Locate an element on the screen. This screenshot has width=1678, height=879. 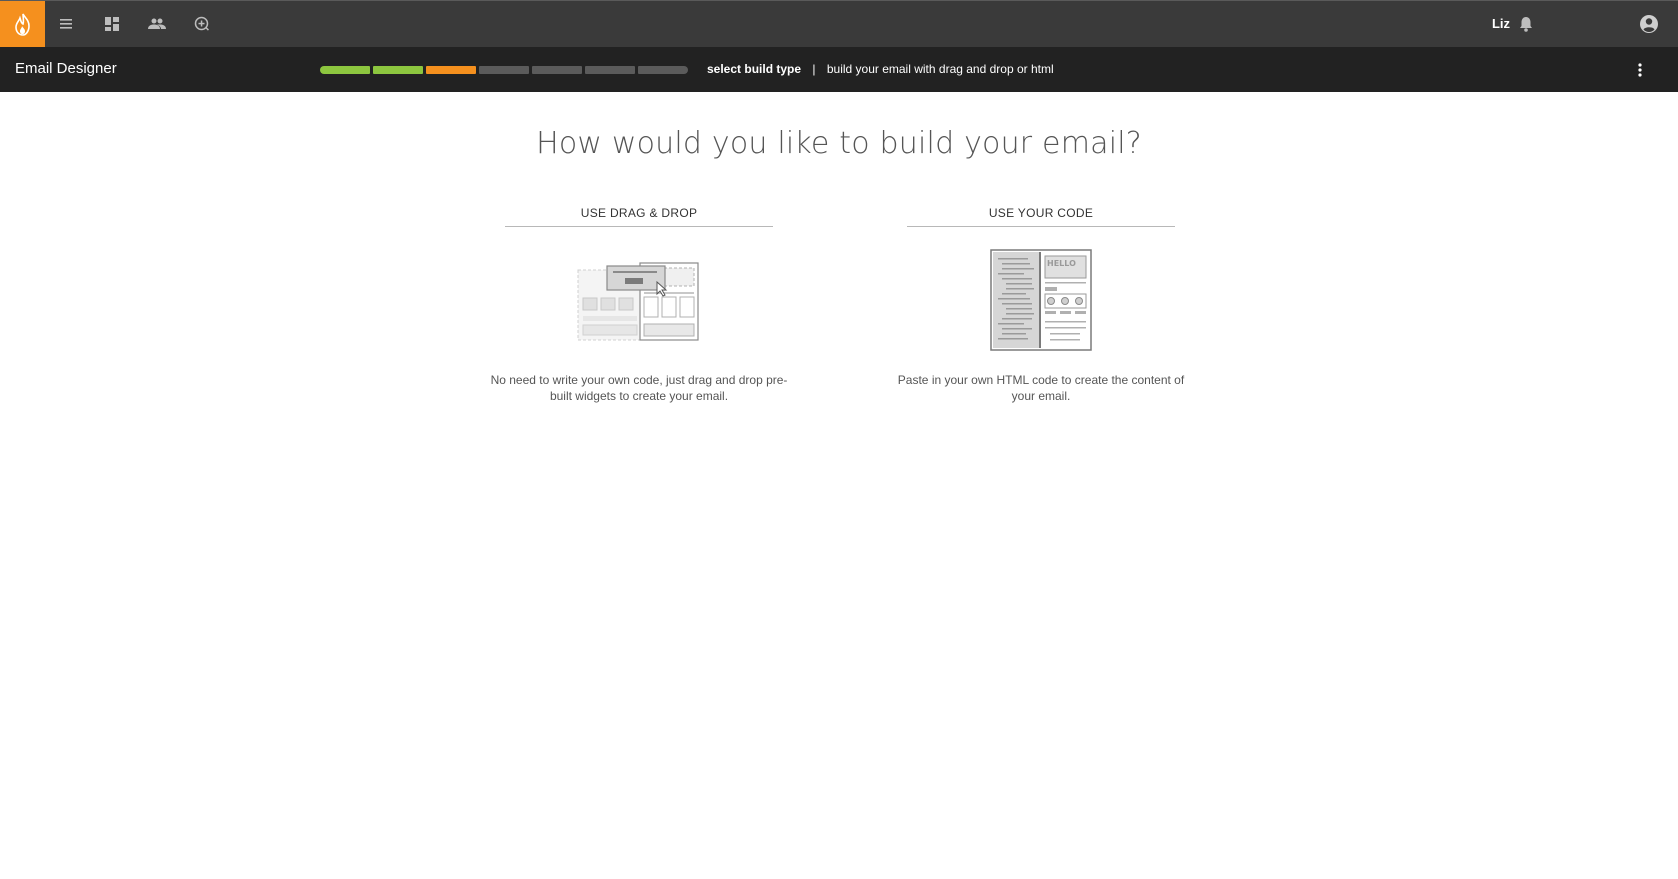
your-code-heading: USE YOUR CODE is located at coordinates (1041, 216).